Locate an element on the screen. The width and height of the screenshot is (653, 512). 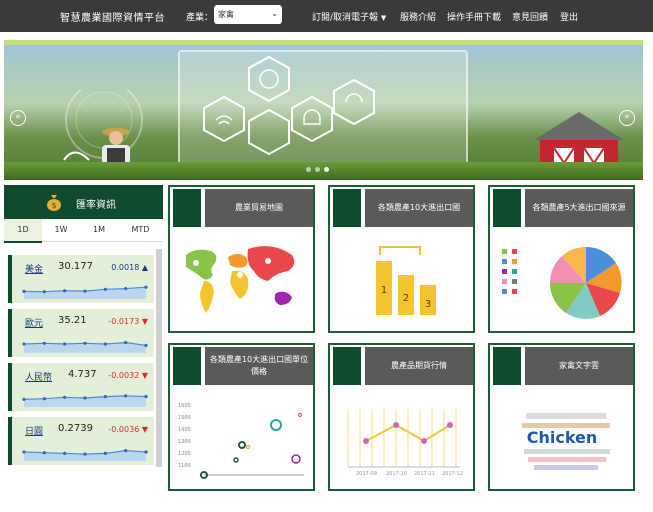
exchange-rate-title: 匯率資訊 is located at coordinates (96, 205).